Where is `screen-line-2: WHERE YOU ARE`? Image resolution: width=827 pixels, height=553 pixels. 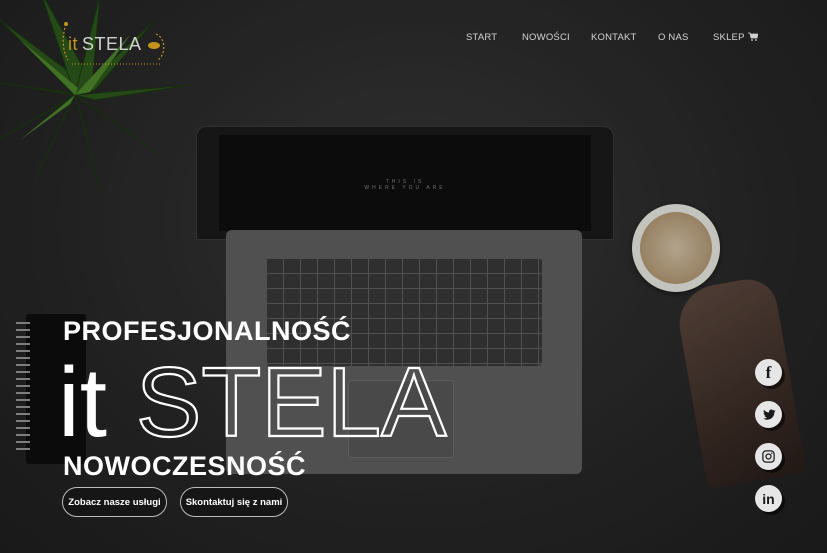 screen-line-2: WHERE YOU ARE is located at coordinates (405, 188).